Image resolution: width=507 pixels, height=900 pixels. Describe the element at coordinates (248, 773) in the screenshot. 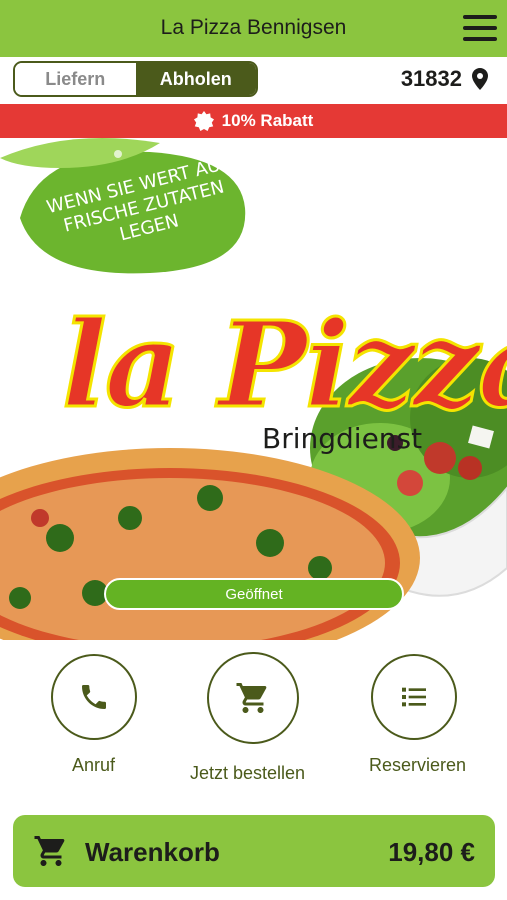

I see `order-label: Jetzt bestellen` at that location.